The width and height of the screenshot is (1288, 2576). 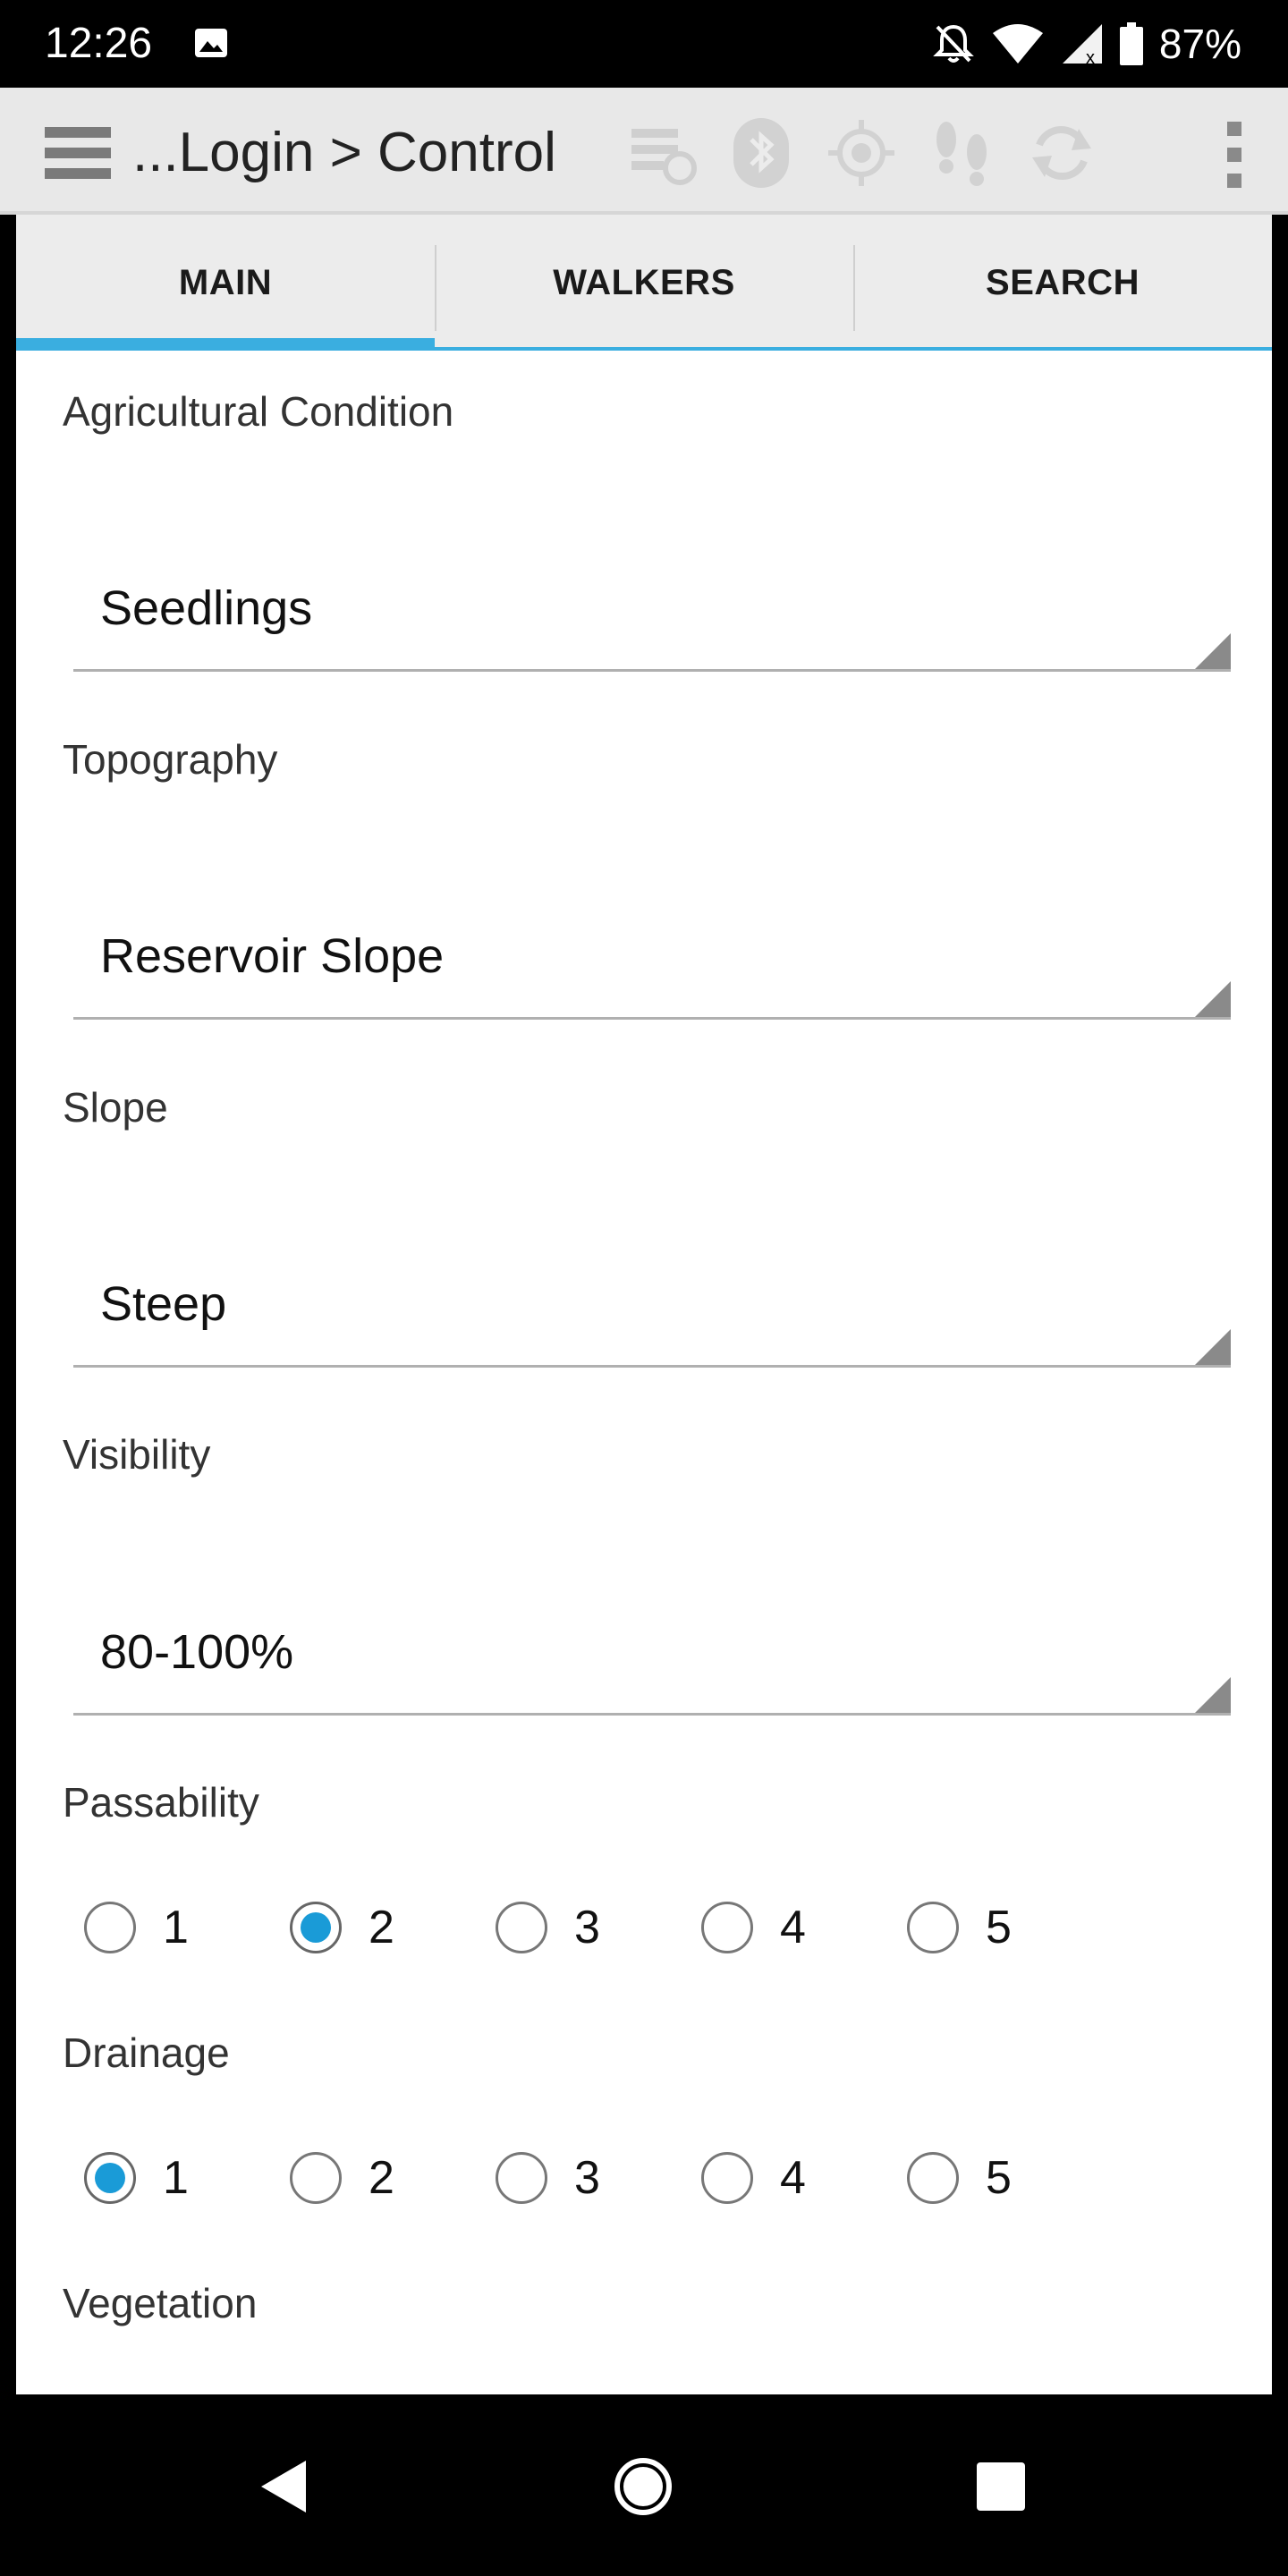 What do you see at coordinates (644, 44) in the screenshot?
I see `status-bar: 12:26 x 87%` at bounding box center [644, 44].